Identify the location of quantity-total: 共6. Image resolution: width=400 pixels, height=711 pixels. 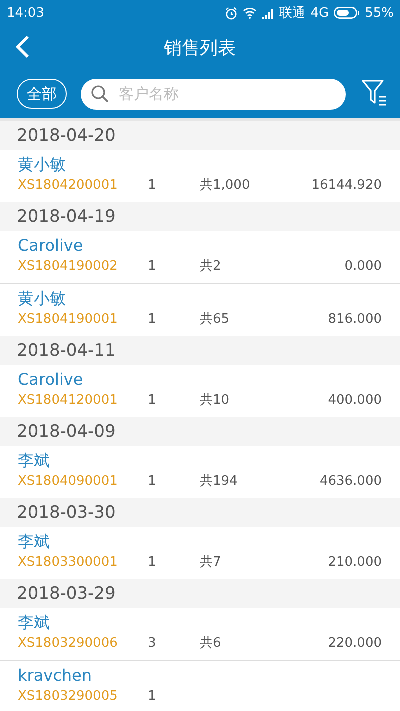
(211, 644).